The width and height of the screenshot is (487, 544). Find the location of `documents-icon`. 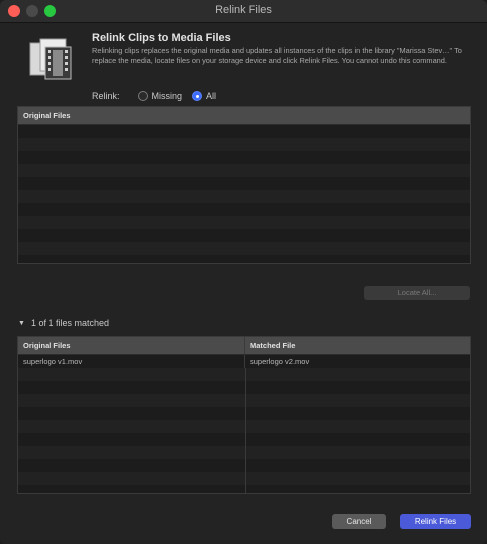

documents-icon is located at coordinates (51, 59).